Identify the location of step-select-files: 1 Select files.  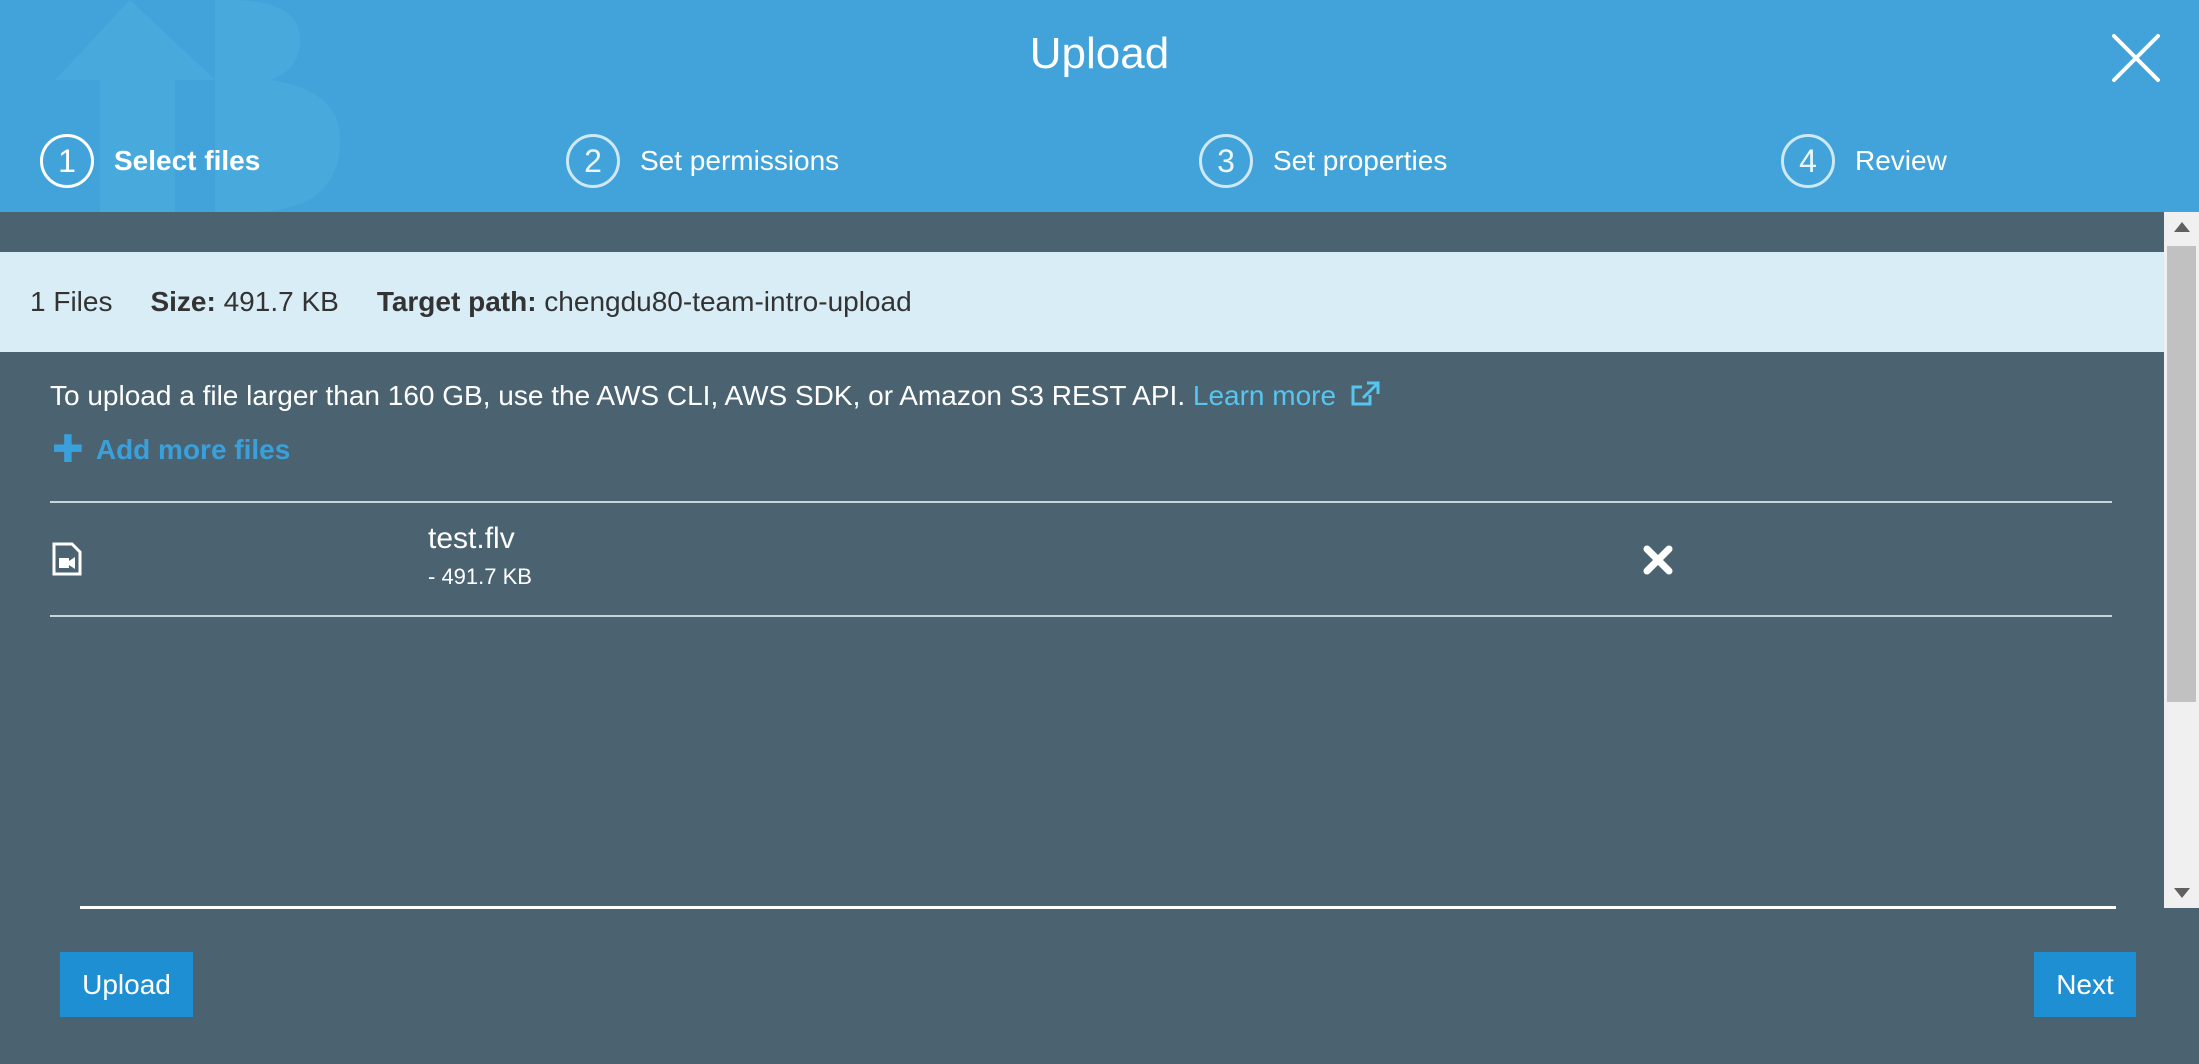
(150, 161).